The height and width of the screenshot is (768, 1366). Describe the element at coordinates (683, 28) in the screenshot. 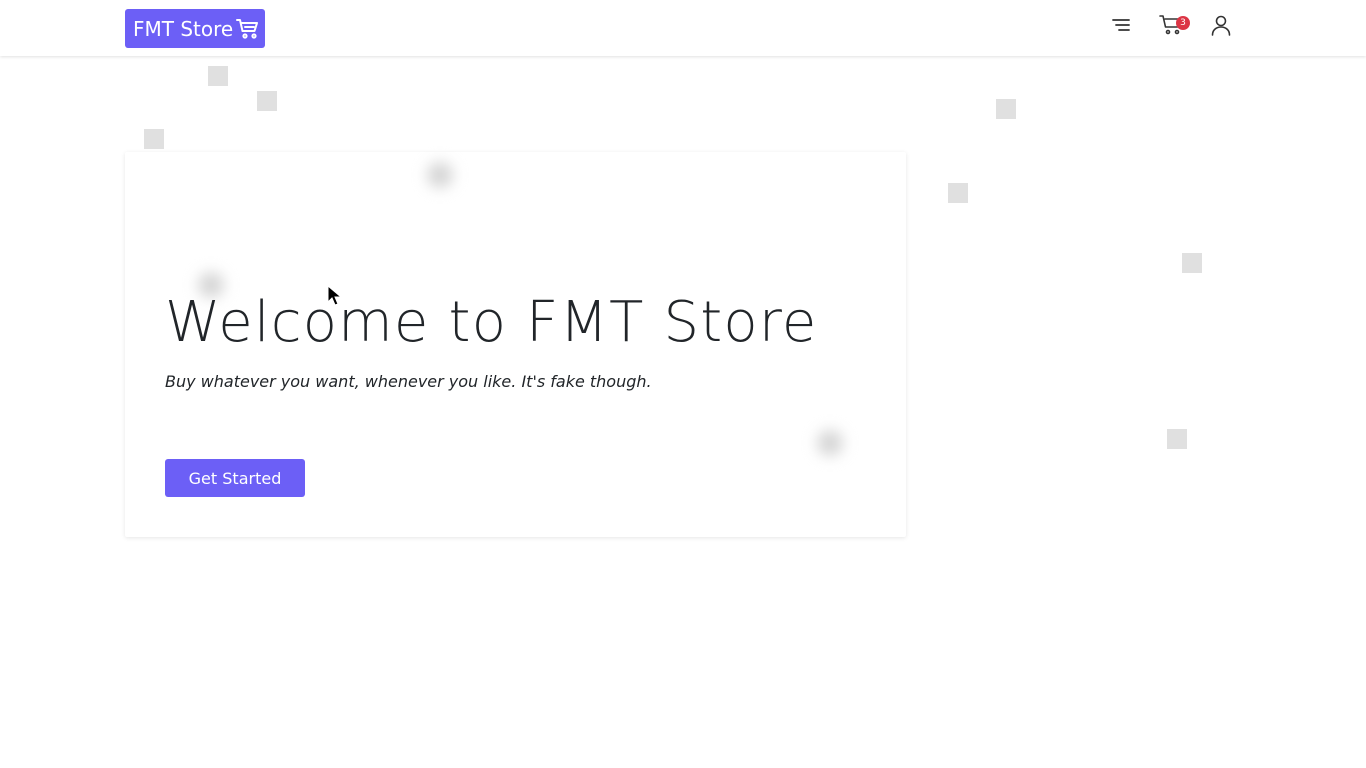

I see `navbar: FMT Store 3` at that location.